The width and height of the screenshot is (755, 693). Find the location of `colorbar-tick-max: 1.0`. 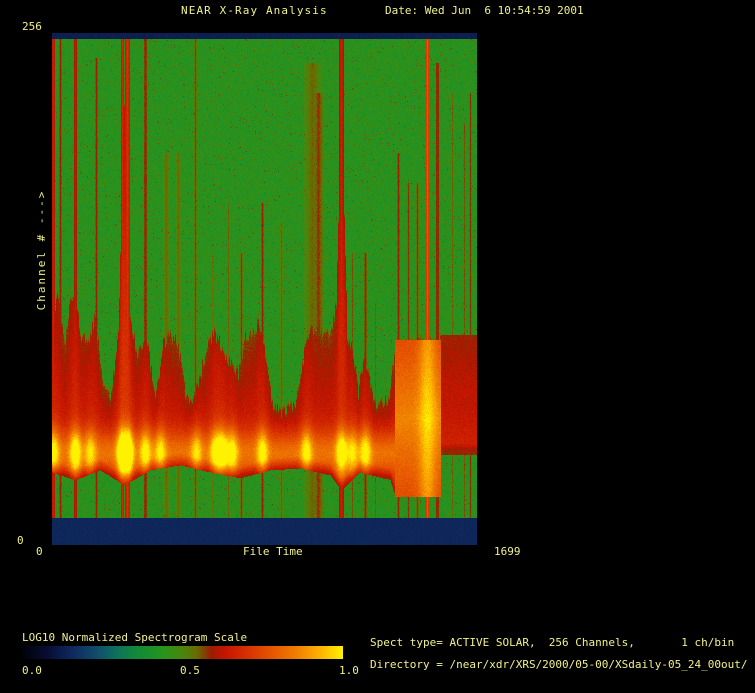

colorbar-tick-max: 1.0 is located at coordinates (349, 670).